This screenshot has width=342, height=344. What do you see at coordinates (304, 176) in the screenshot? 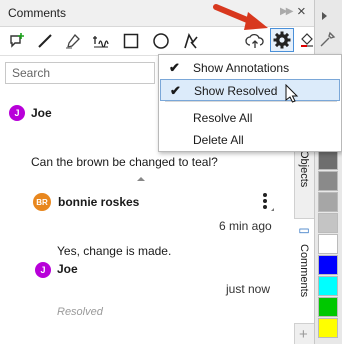
I see `tab-objects: Objects` at bounding box center [304, 176].